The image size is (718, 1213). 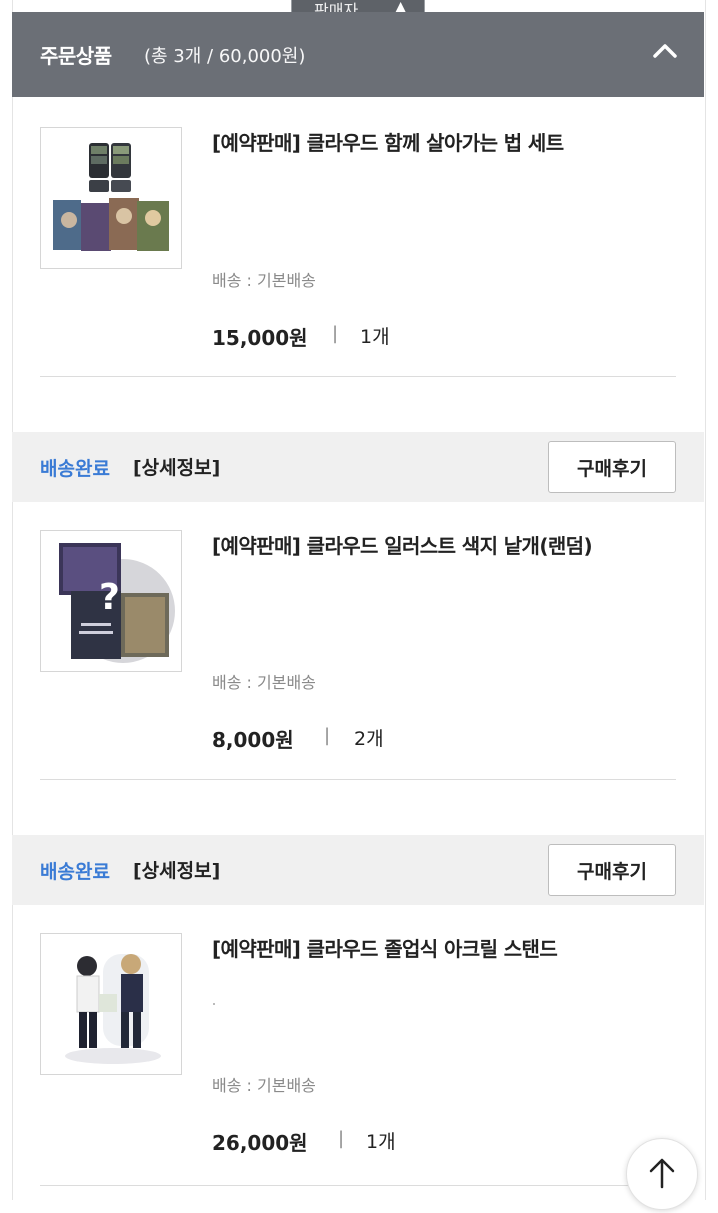 I want to click on order-items-header: 주문상품 (총 3개 / 60,000원), so click(x=358, y=54).